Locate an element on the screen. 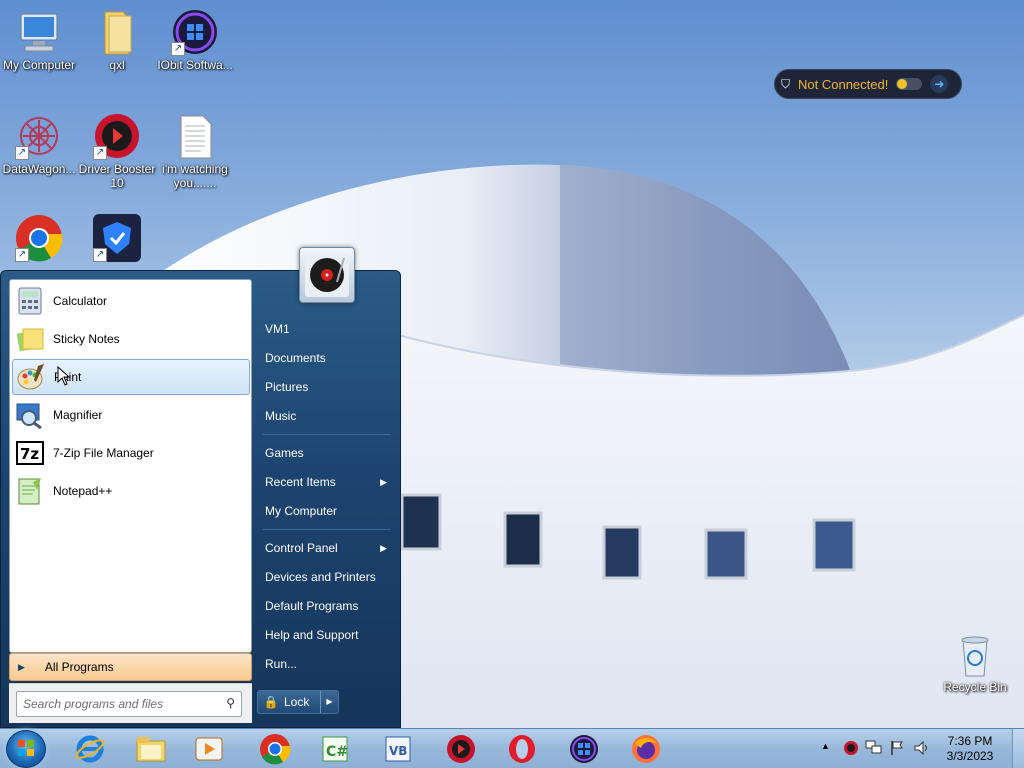  taskbar-media-player is located at coordinates (209, 749).